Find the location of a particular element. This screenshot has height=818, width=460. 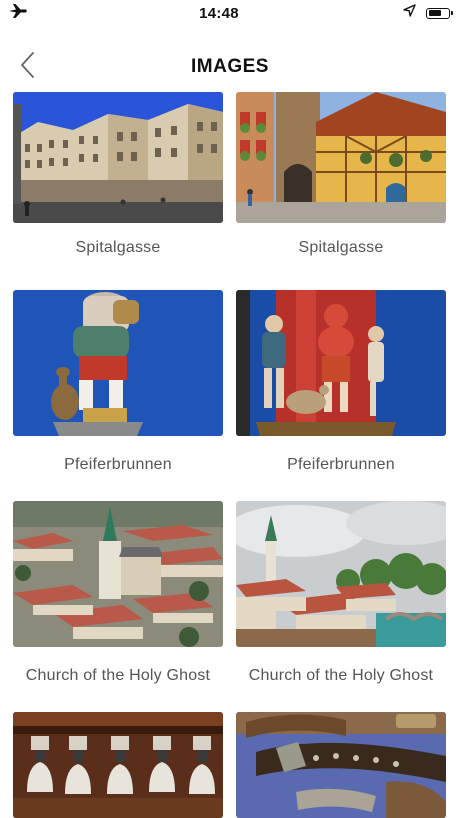

leather-straps-photo is located at coordinates (341, 765).